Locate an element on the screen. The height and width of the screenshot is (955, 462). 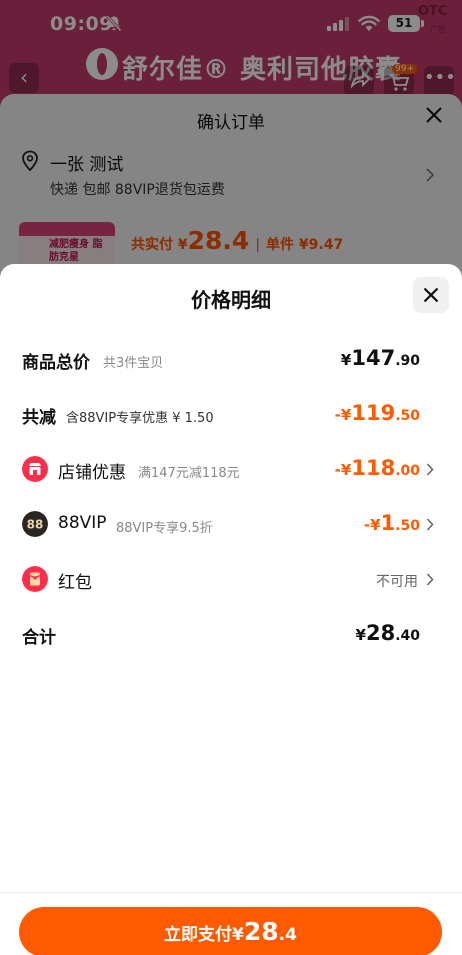
row-total-discount: 共减 含88VIP专享优惠 ¥ 1.50 -¥119.50 is located at coordinates (231, 416).